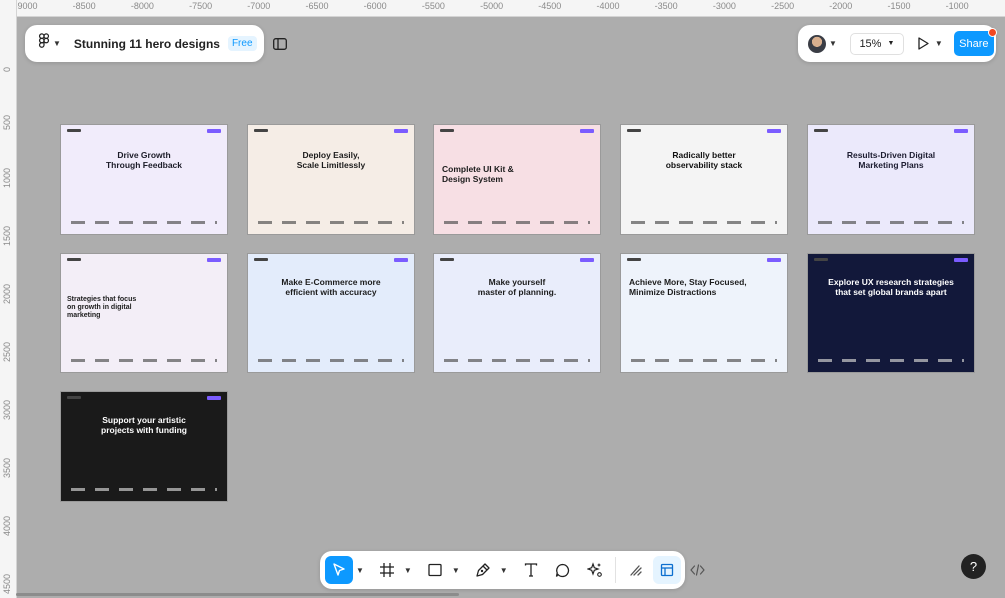  I want to click on text-tool-button, so click(531, 570).